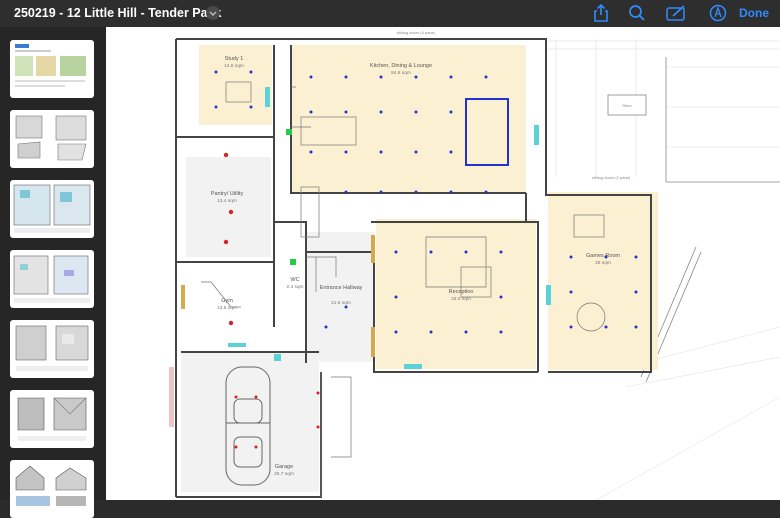  What do you see at coordinates (603, 281) in the screenshot?
I see `room-fill` at bounding box center [603, 281].